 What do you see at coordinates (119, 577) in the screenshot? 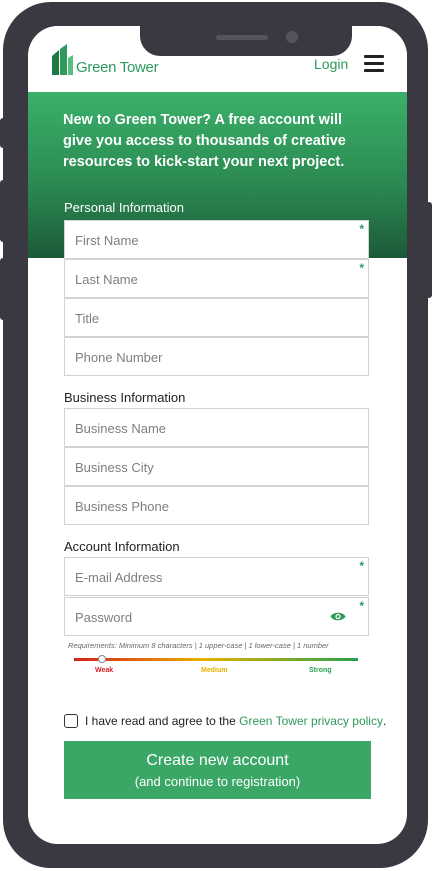
I see `email-placeholder: E-mail Address` at bounding box center [119, 577].